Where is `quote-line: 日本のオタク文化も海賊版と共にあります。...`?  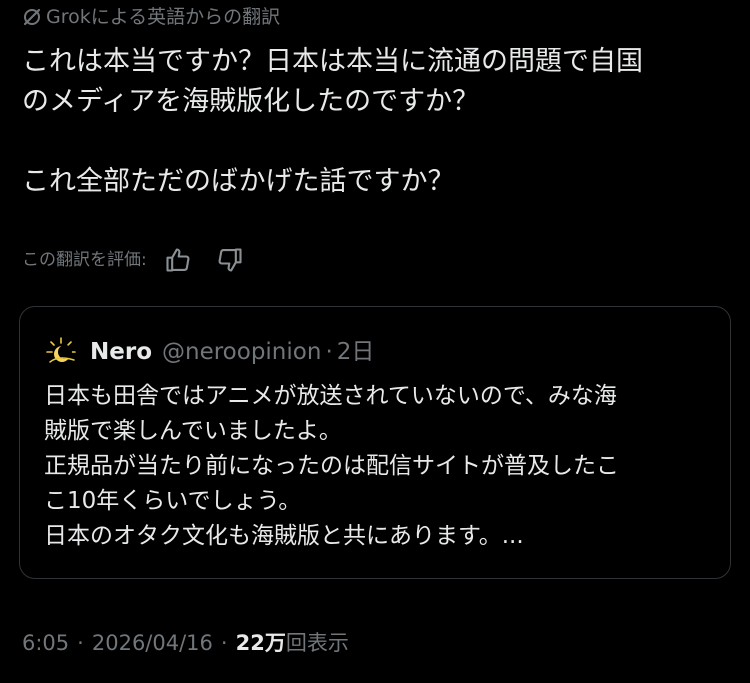 quote-line: 日本のオタク文化も海賊版と共にあります。... is located at coordinates (284, 536).